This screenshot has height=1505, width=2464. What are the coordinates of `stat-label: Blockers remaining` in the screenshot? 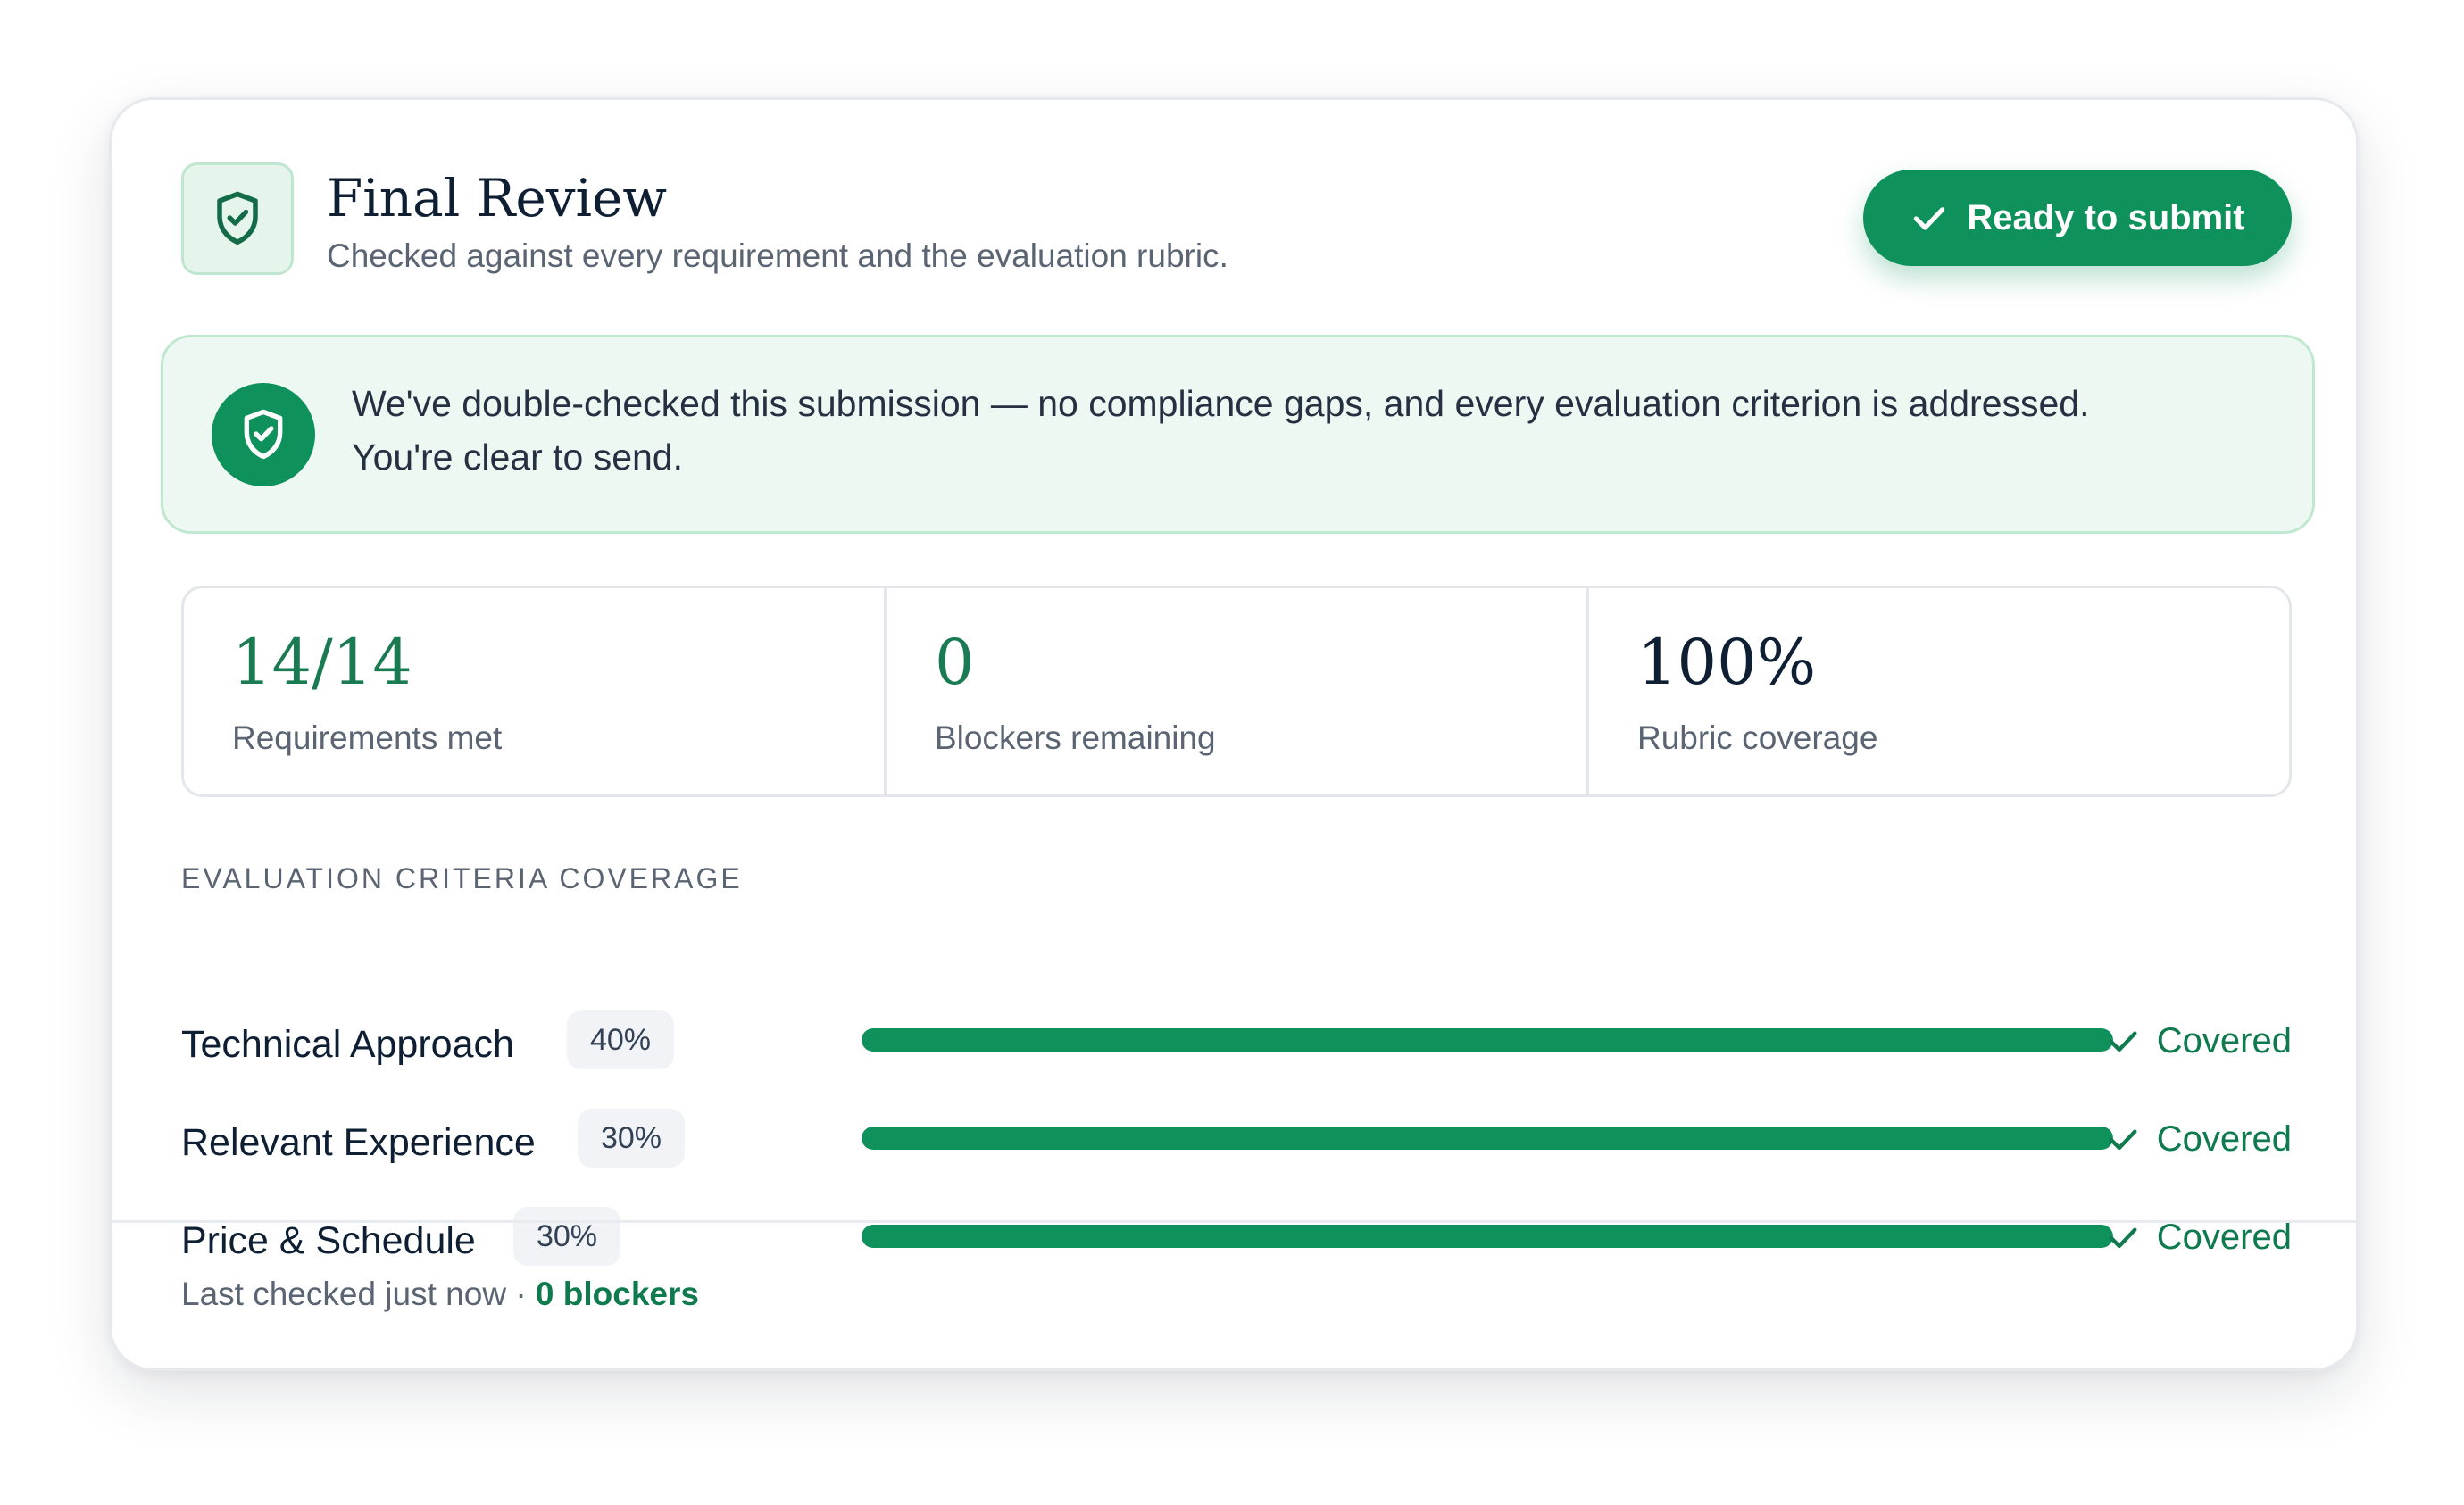 It's located at (1075, 737).